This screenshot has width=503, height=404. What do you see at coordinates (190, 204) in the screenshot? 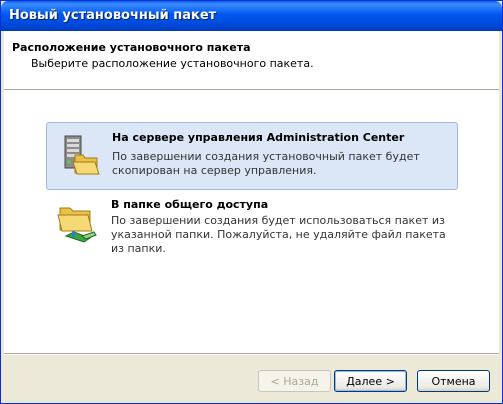
I see `option-shared-folder-title: В папке общего доступа` at bounding box center [190, 204].